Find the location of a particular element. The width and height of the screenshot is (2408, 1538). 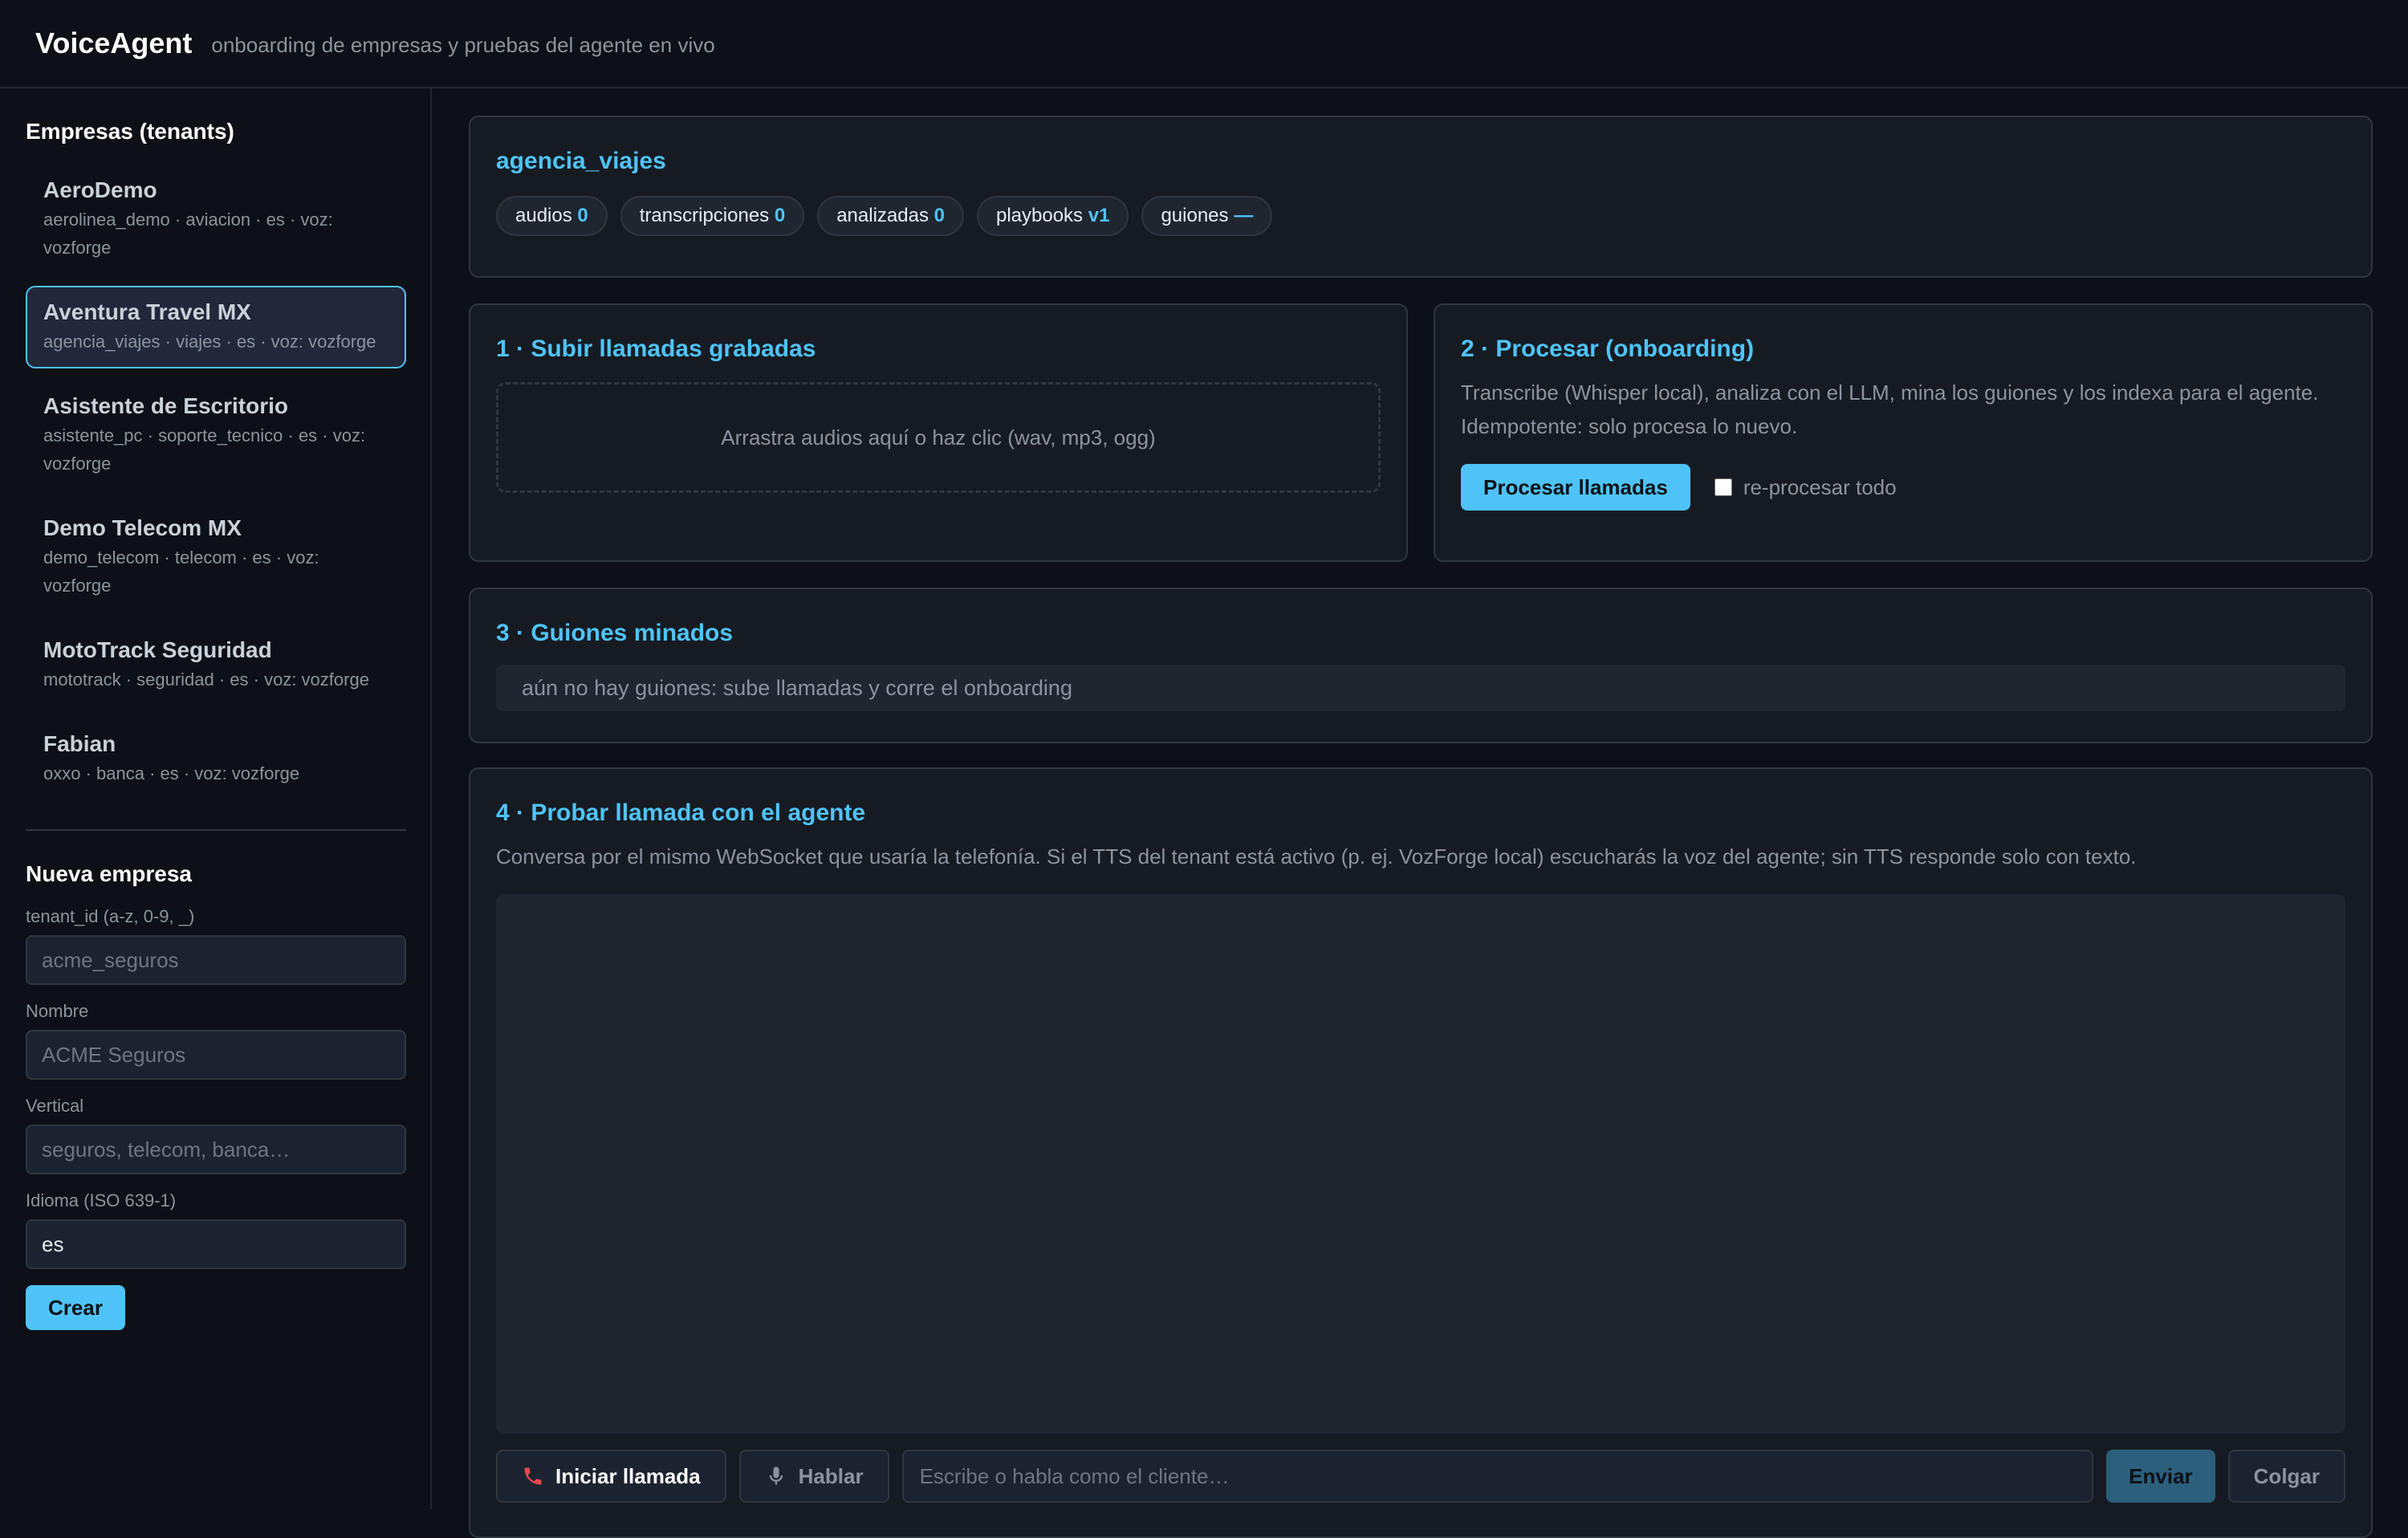

tenant-item: Fabian oxxo · banca · es · voz: vozforge is located at coordinates (216, 759).